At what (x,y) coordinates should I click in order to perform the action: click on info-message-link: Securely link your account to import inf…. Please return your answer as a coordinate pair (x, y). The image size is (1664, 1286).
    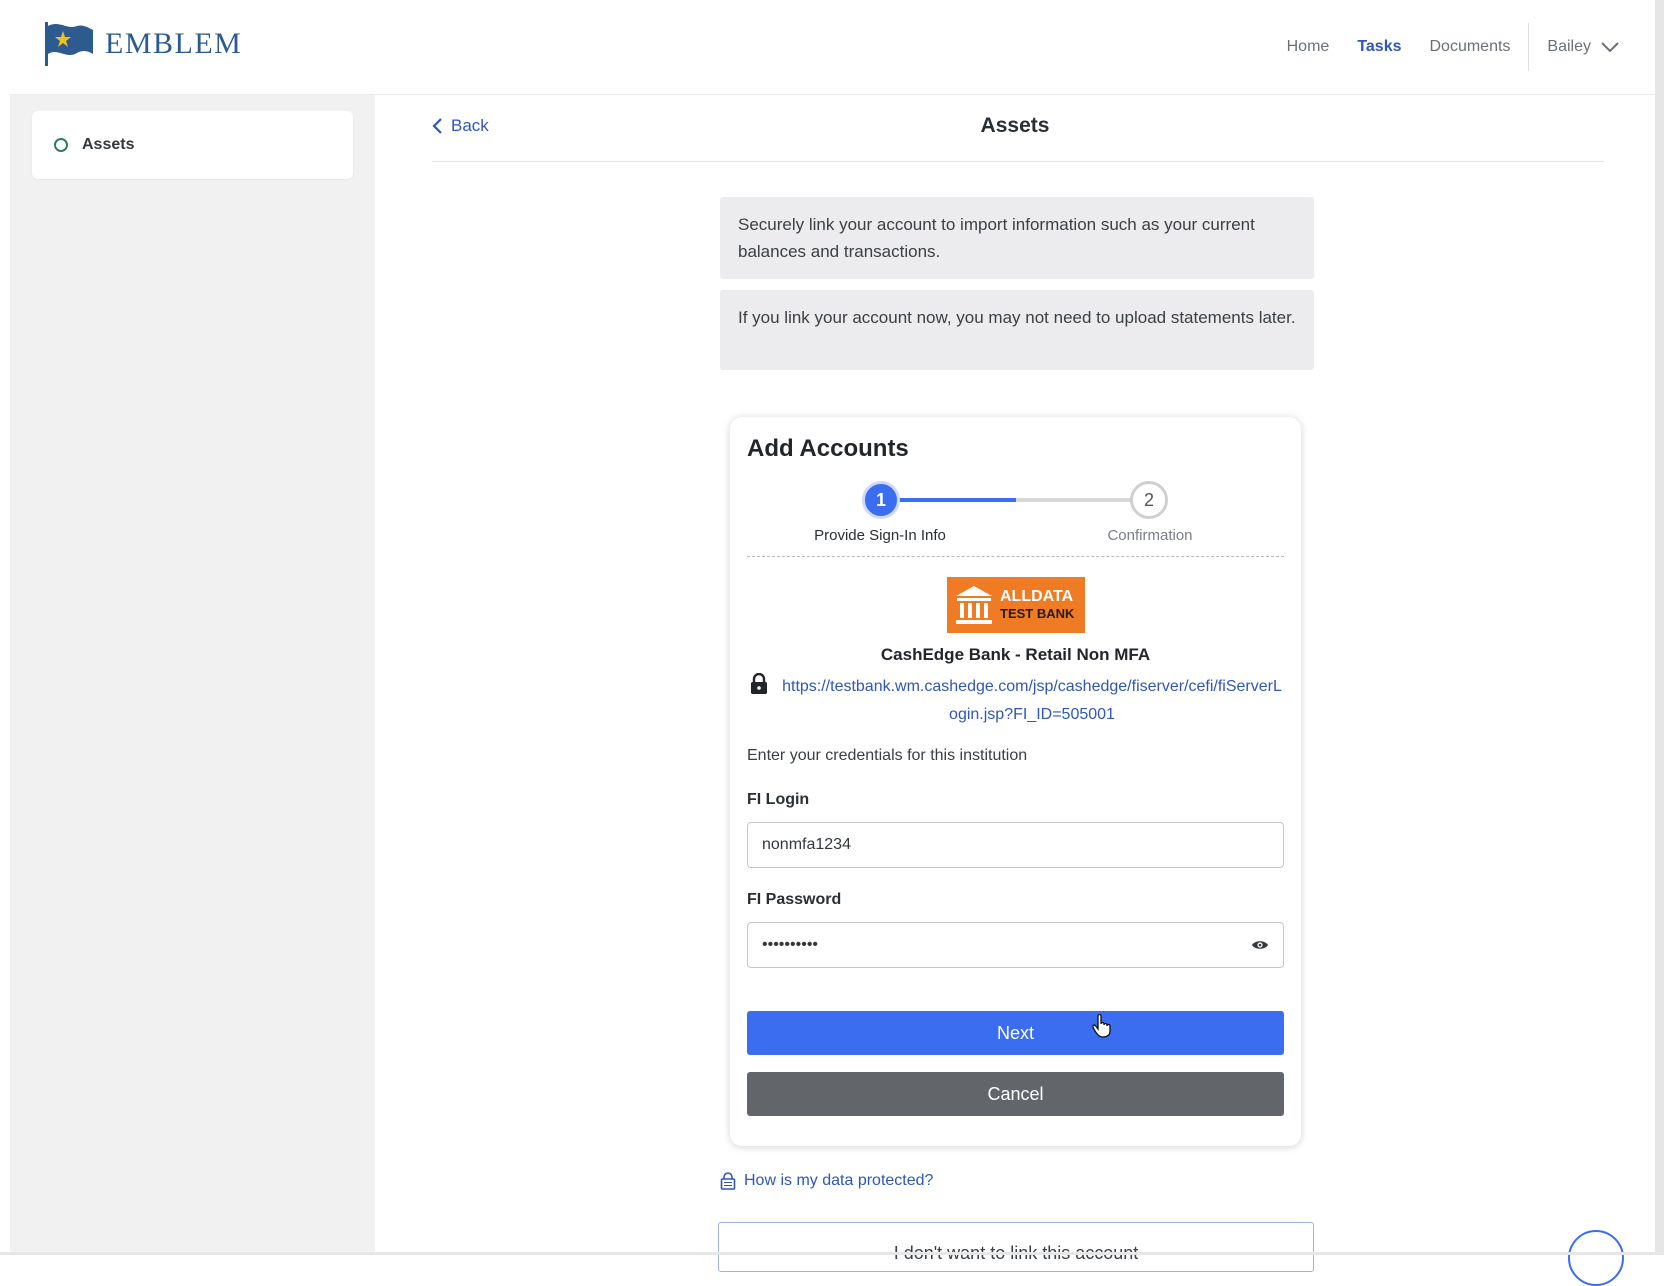
    Looking at the image, I should click on (1017, 238).